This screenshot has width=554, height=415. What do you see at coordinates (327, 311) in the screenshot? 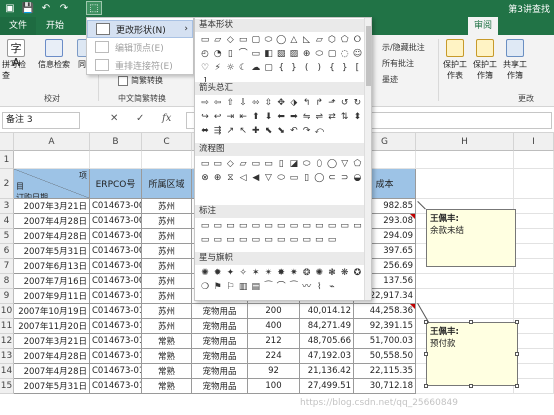
I see `amount-cell: 40,014.12` at bounding box center [327, 311].